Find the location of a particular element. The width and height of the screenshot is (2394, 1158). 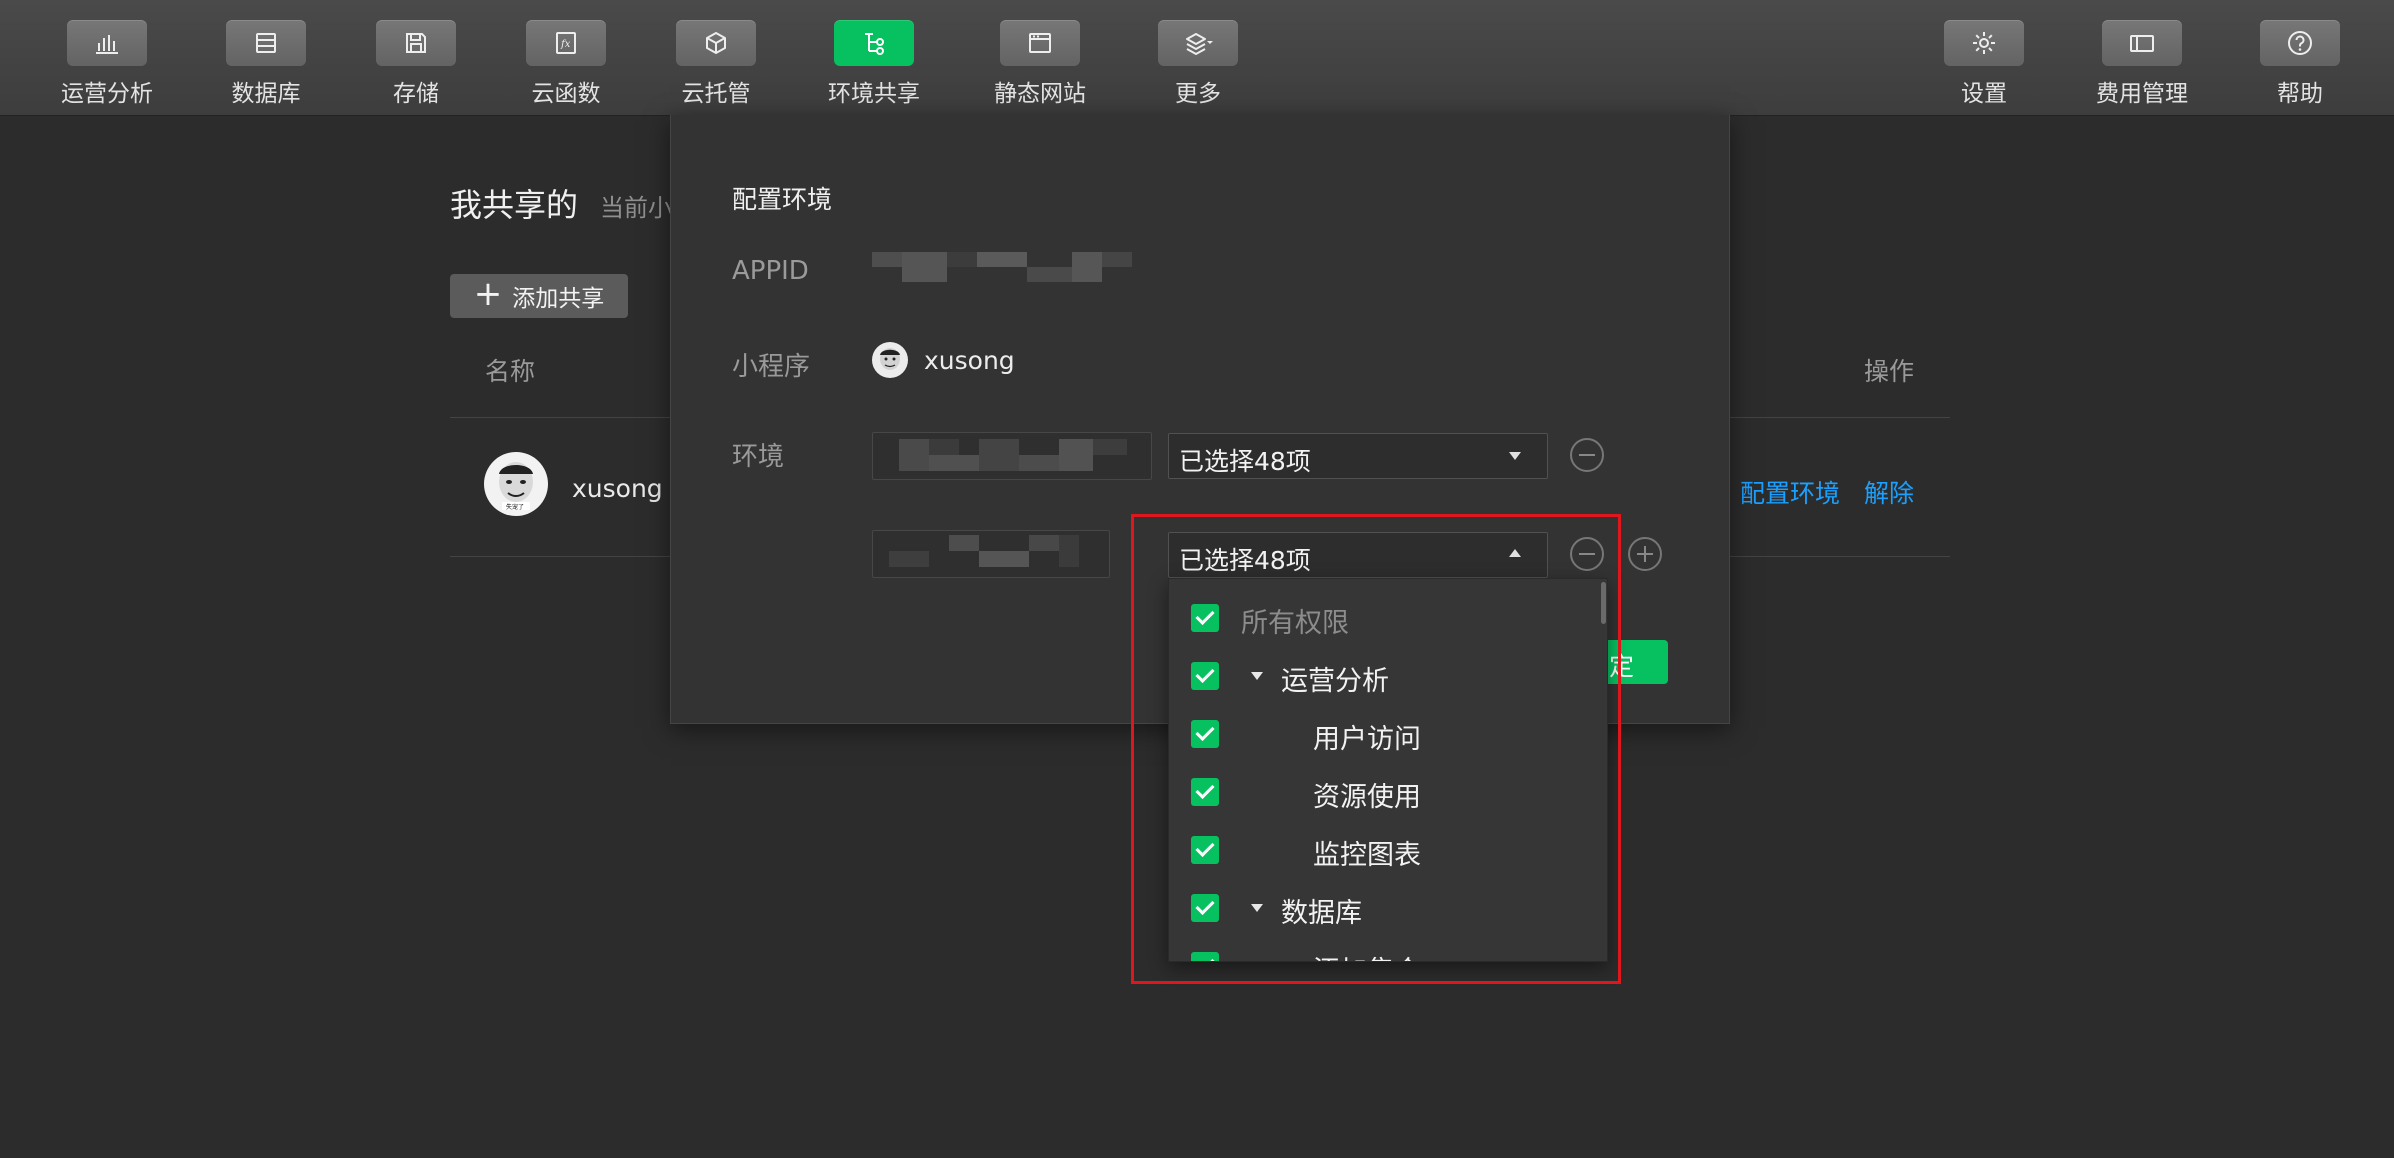

dropdown-item-monitor-charts: 监控图表 is located at coordinates (1384, 850).